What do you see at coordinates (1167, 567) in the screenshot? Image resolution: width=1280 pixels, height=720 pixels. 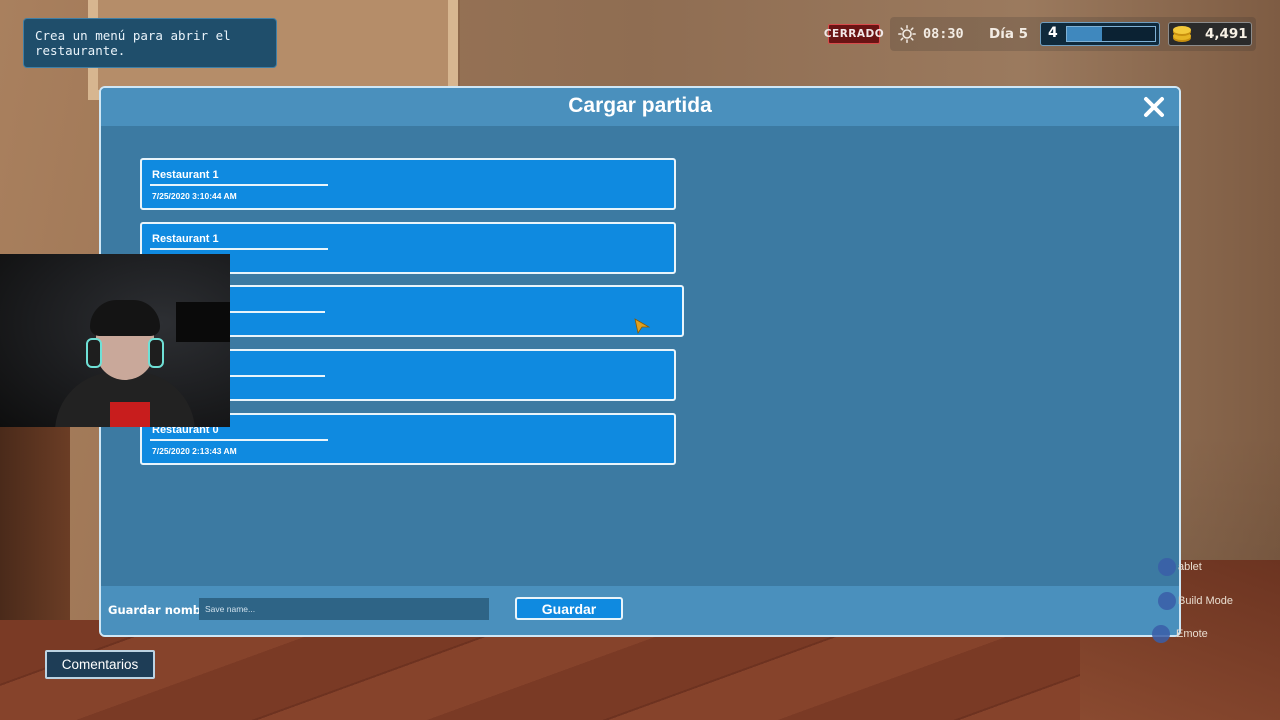 I see `tablet-key-icon` at bounding box center [1167, 567].